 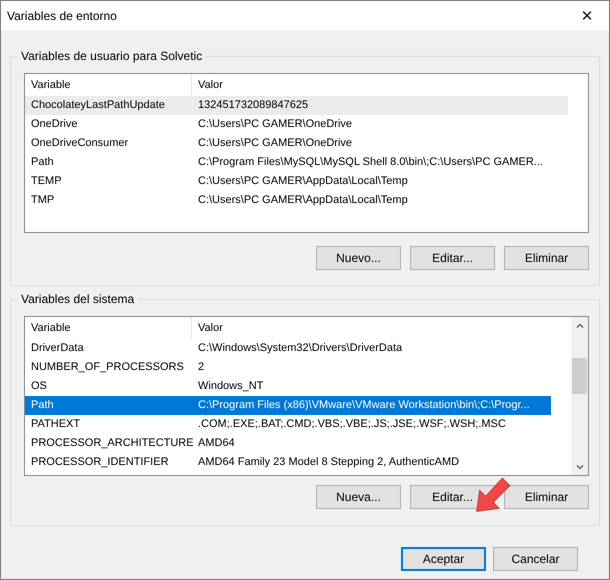 I want to click on list-row: TEMP C:\Users\PC GAMER\AppData\Local\Temp, so click(x=296, y=181).